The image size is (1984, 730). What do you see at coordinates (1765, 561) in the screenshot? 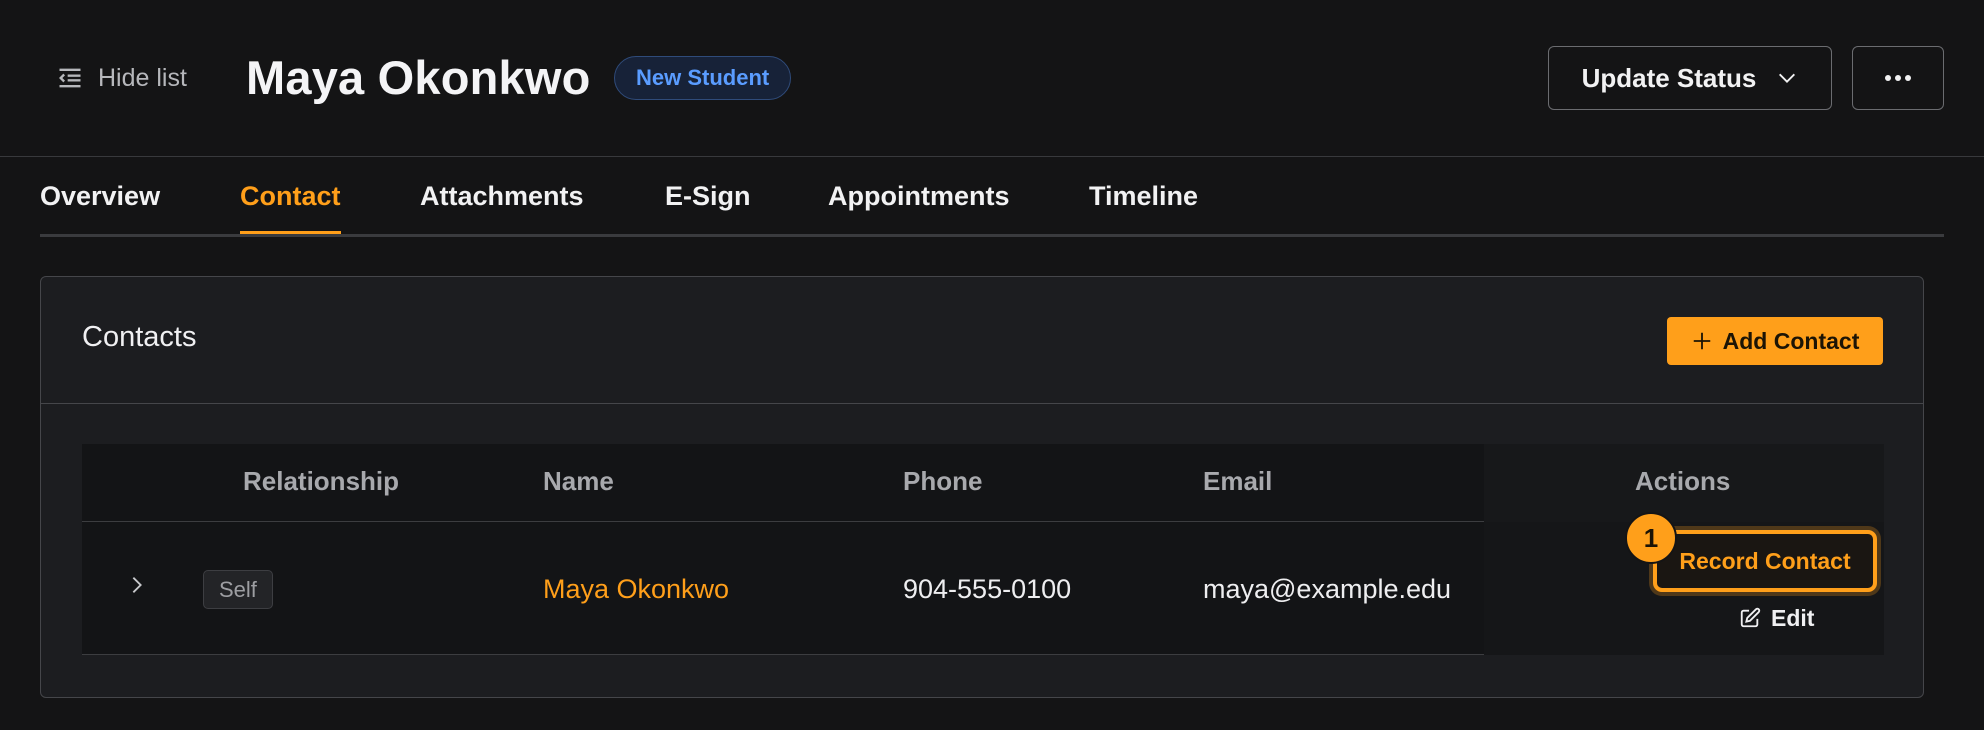
I see `record-contact-button: Record Contact` at bounding box center [1765, 561].